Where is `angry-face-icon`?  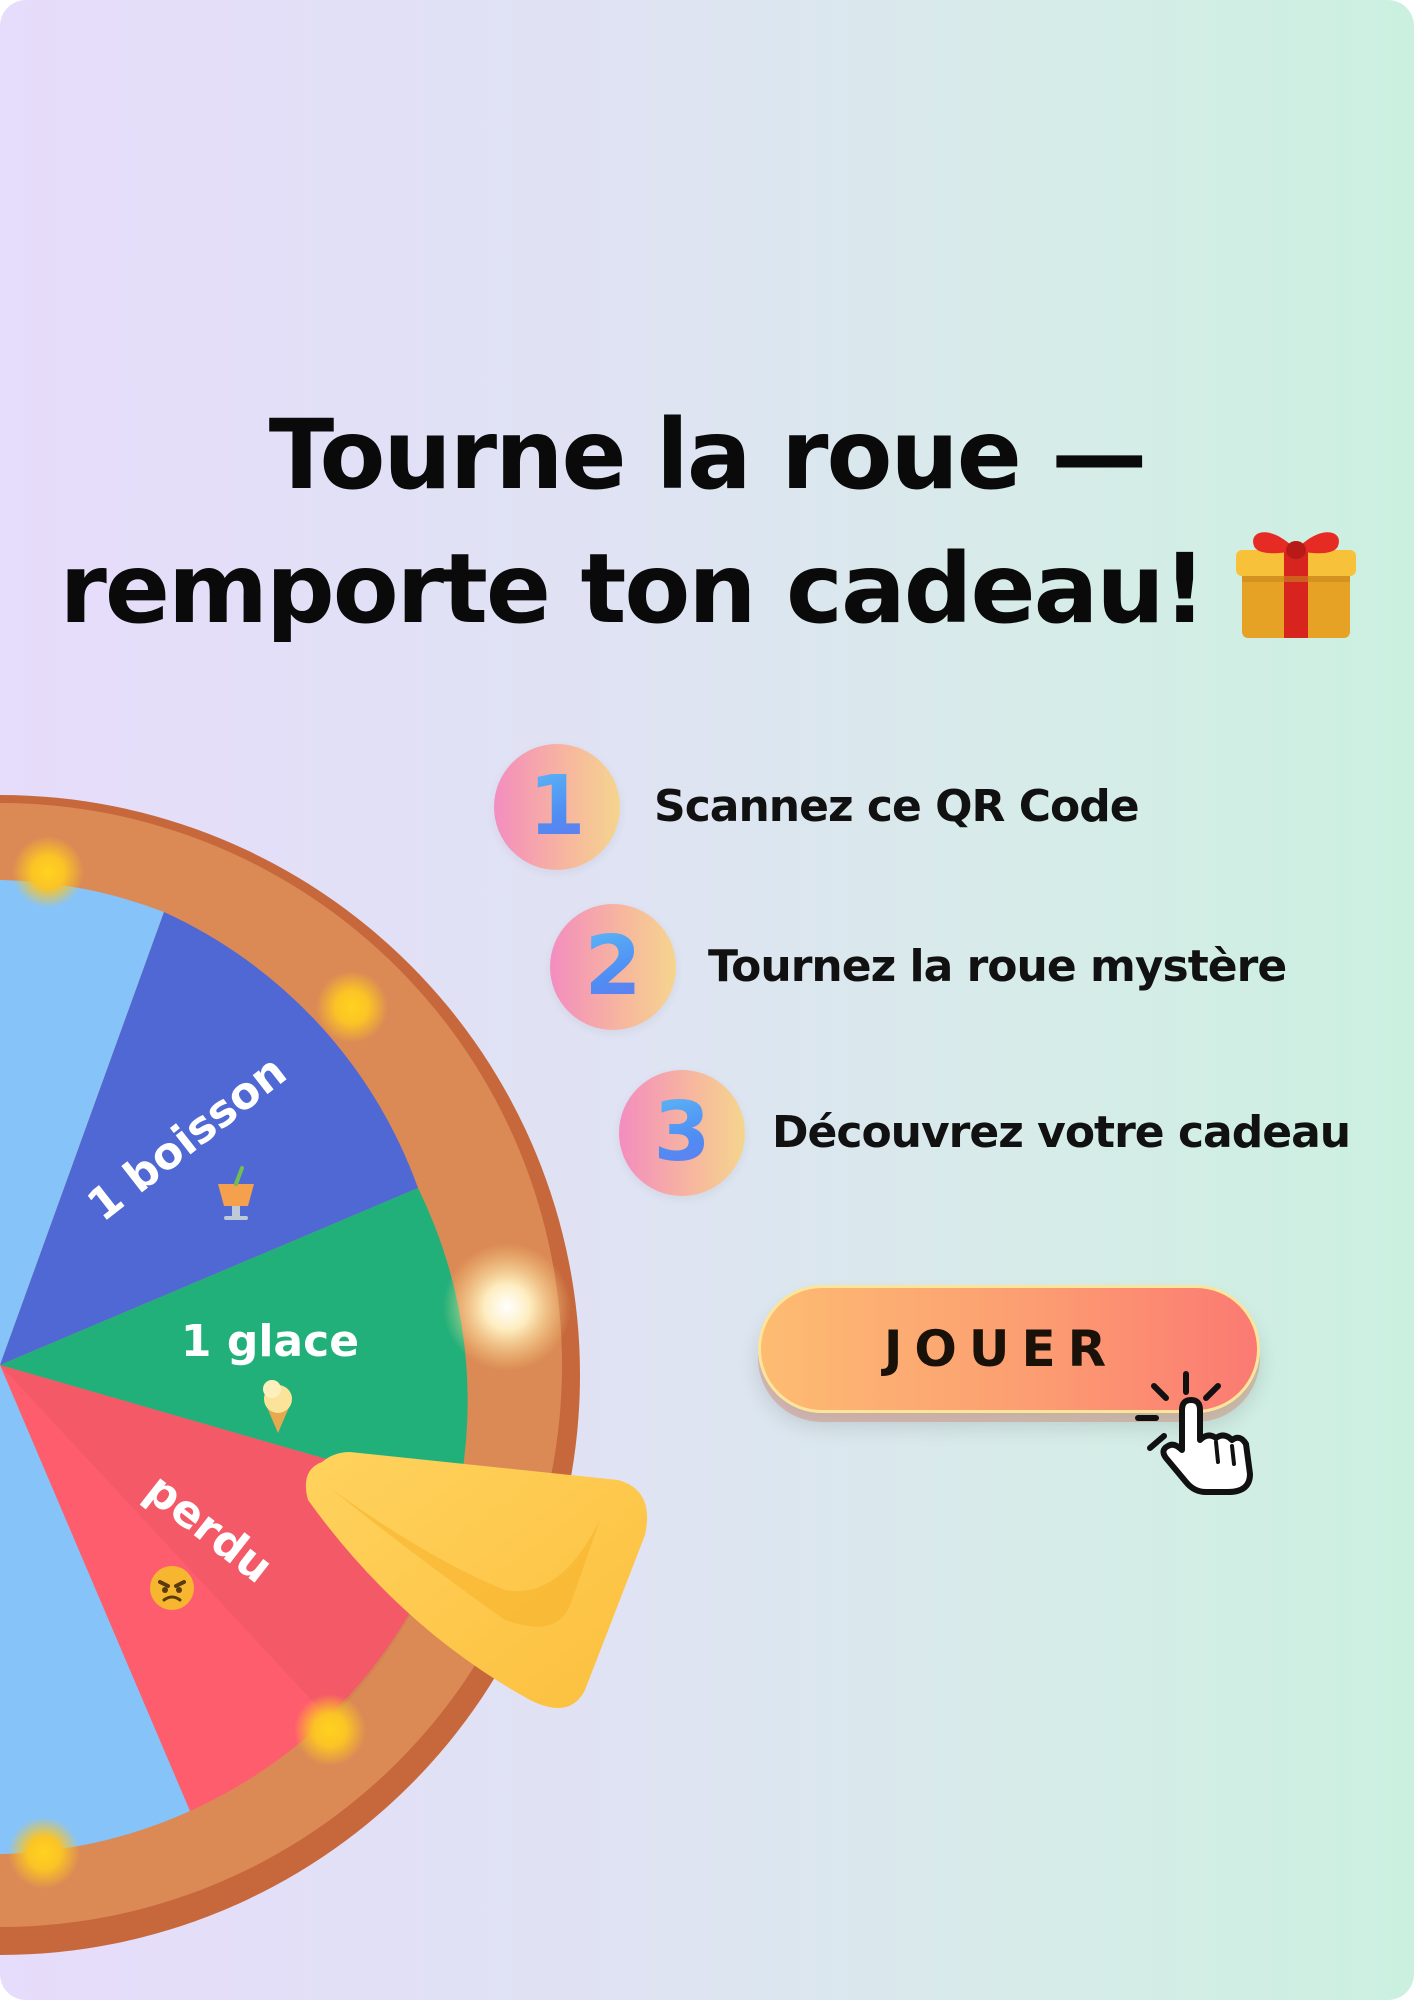 angry-face-icon is located at coordinates (172, 1588).